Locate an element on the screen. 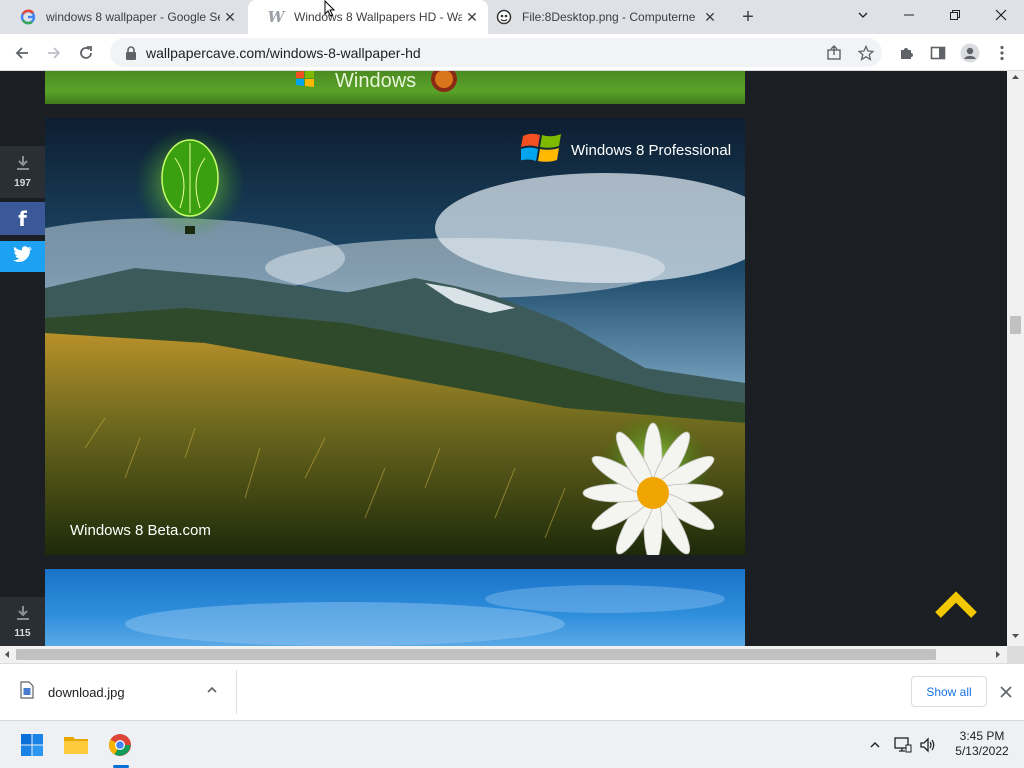 The image size is (1024, 768). forward-icon is located at coordinates (54, 53).